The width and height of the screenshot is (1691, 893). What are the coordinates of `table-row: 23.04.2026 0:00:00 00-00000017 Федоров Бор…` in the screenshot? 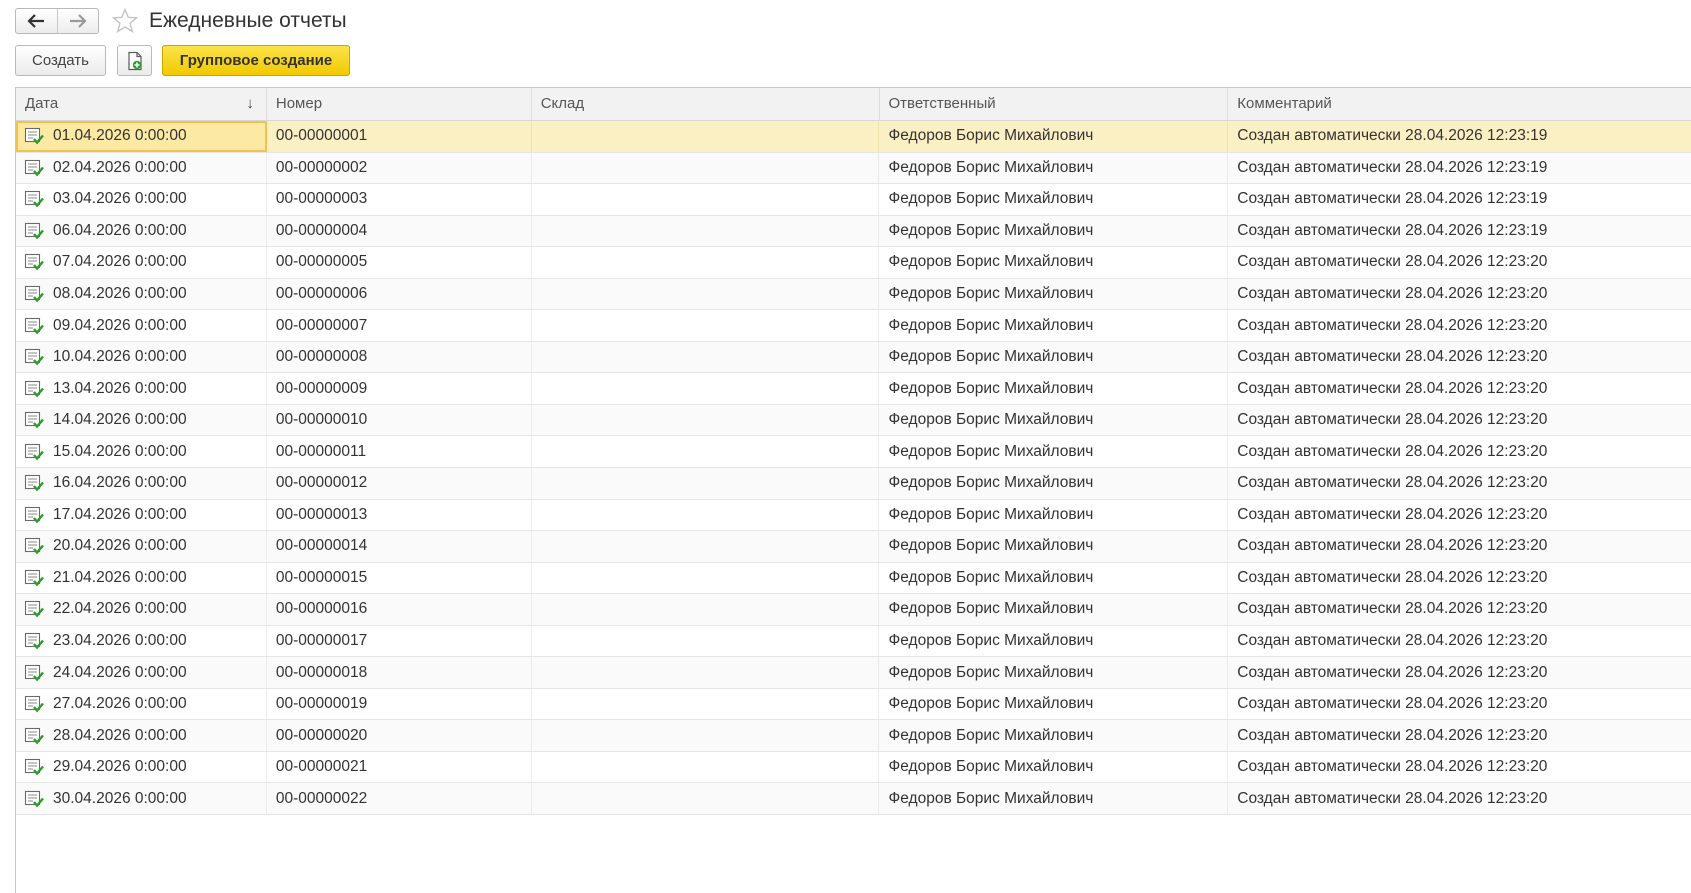 It's located at (853, 641).